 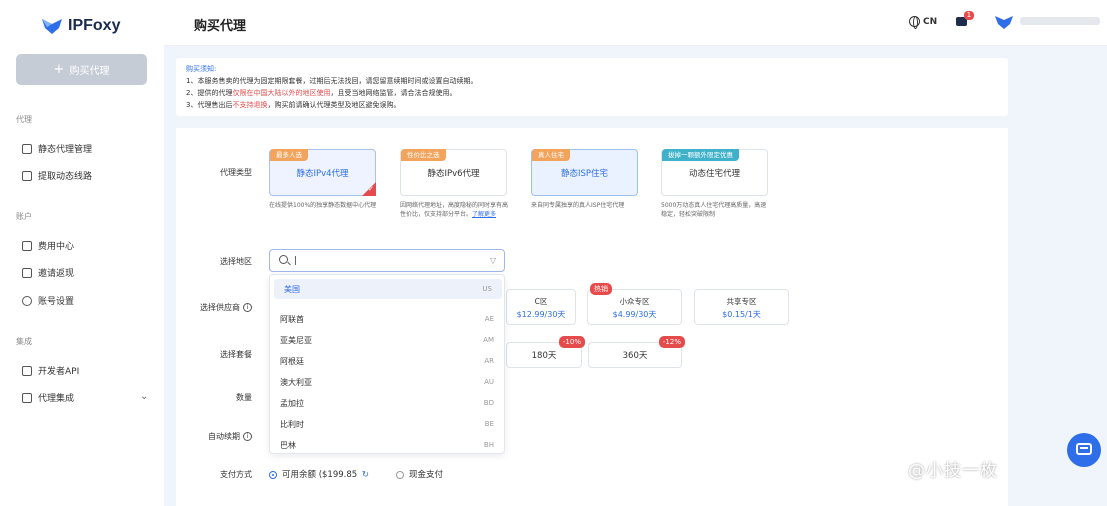 I want to click on region-code: US, so click(x=487, y=289).